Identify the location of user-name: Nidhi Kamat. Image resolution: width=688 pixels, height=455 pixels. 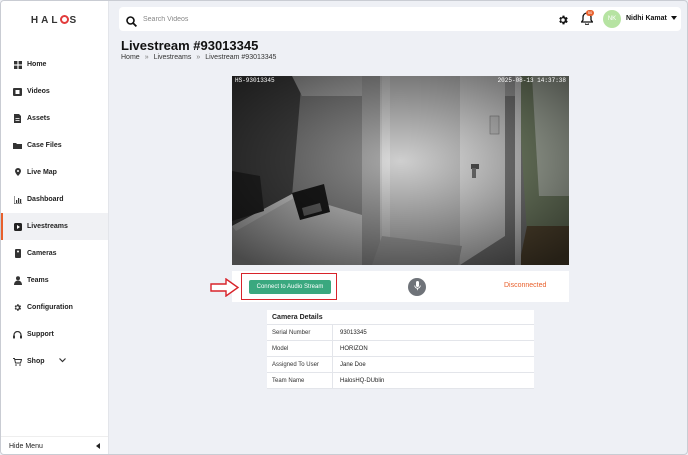
(646, 18).